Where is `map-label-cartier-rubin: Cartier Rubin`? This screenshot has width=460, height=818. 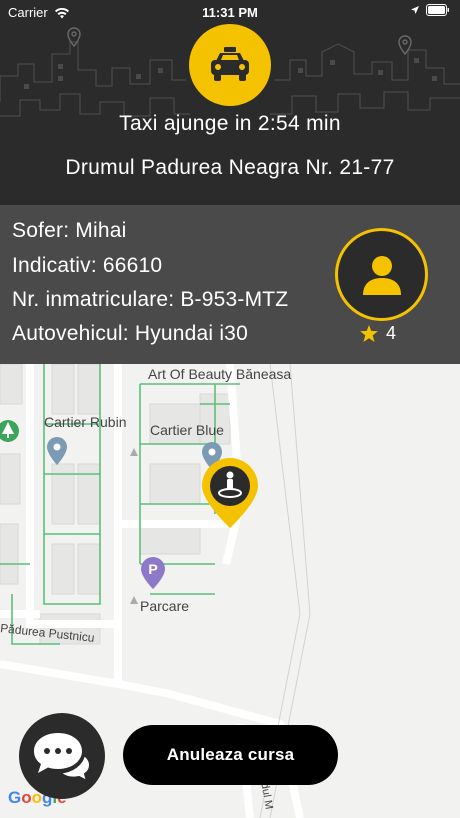 map-label-cartier-rubin: Cartier Rubin is located at coordinates (85, 422).